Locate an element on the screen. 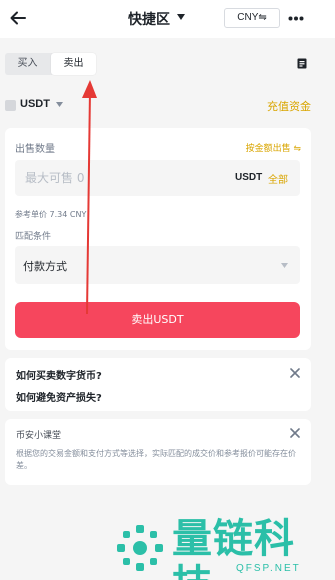  asset-selector: USDT is located at coordinates (35, 104).